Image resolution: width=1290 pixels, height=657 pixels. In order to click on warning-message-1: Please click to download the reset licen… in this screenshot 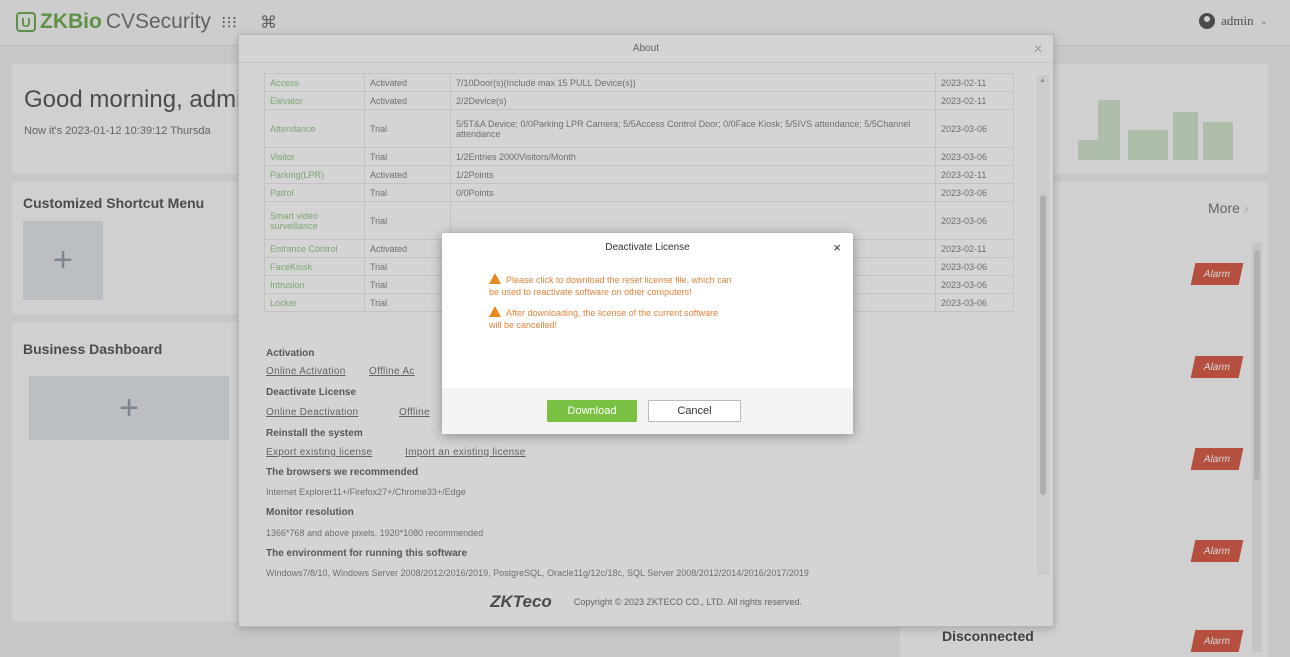, I will do `click(610, 285)`.